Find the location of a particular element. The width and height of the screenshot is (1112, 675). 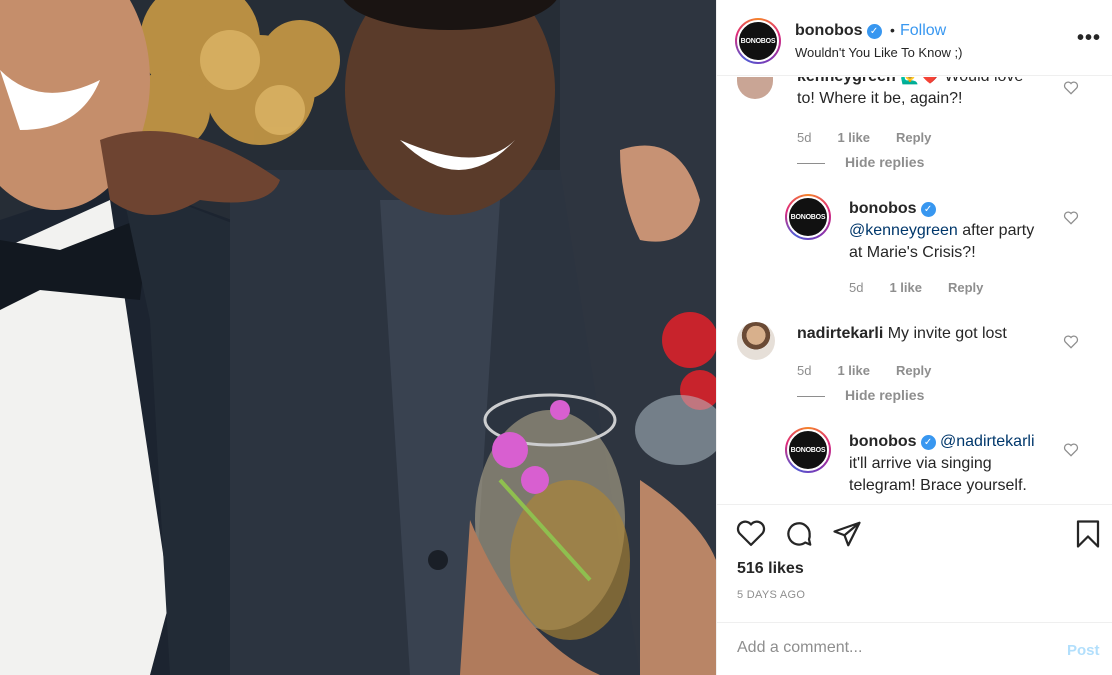

more-options-icon: ••• is located at coordinates (1089, 38).